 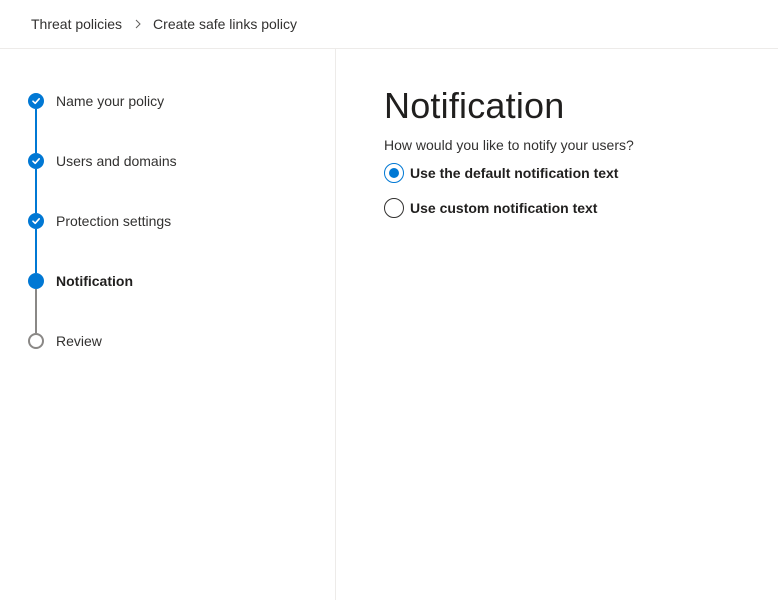 I want to click on radio-option-custom-notification: Use custom notification text, so click(x=490, y=208).